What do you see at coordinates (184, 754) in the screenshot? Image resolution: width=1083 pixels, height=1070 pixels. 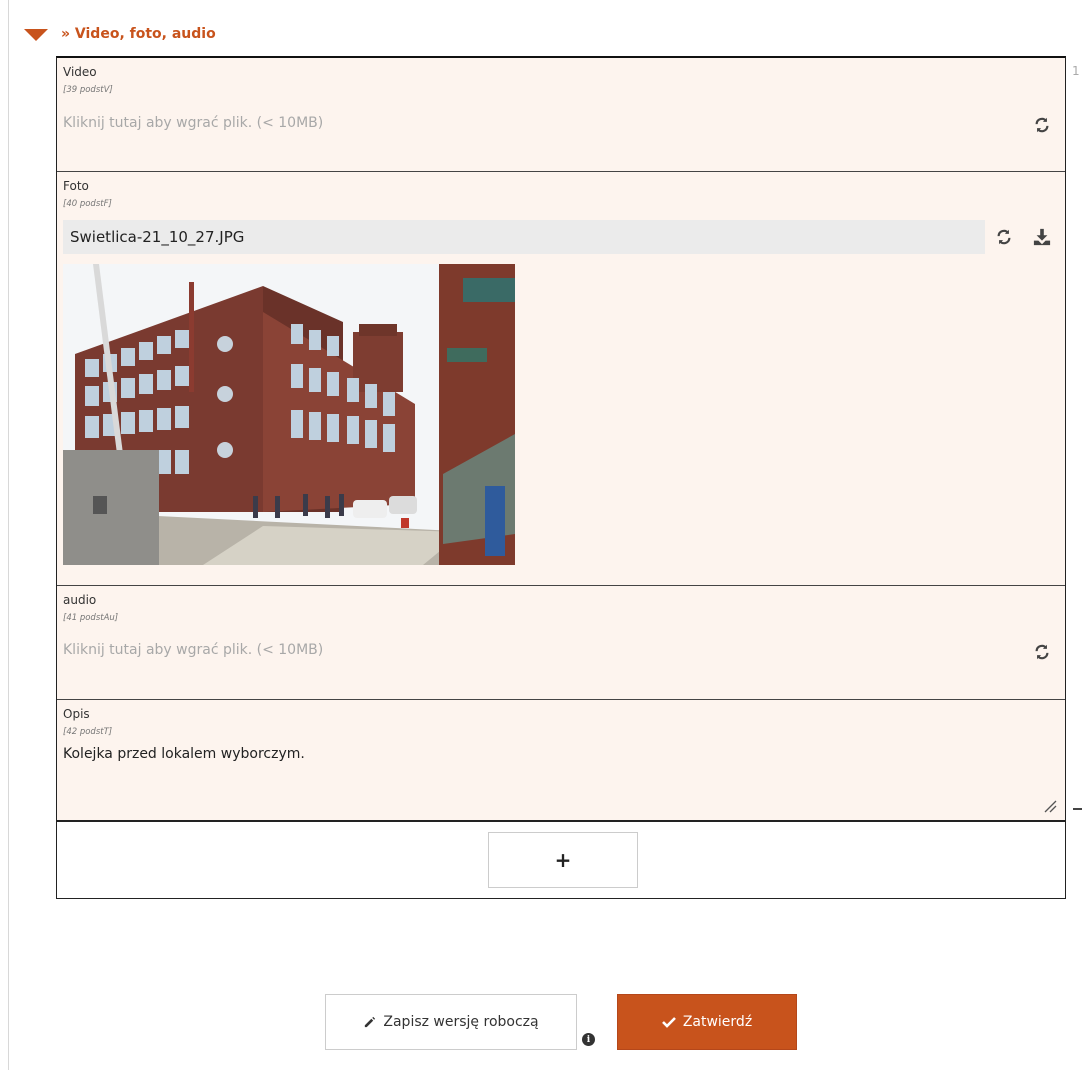 I see `opis-text: Kolejka przed lokalem wyborczym.` at bounding box center [184, 754].